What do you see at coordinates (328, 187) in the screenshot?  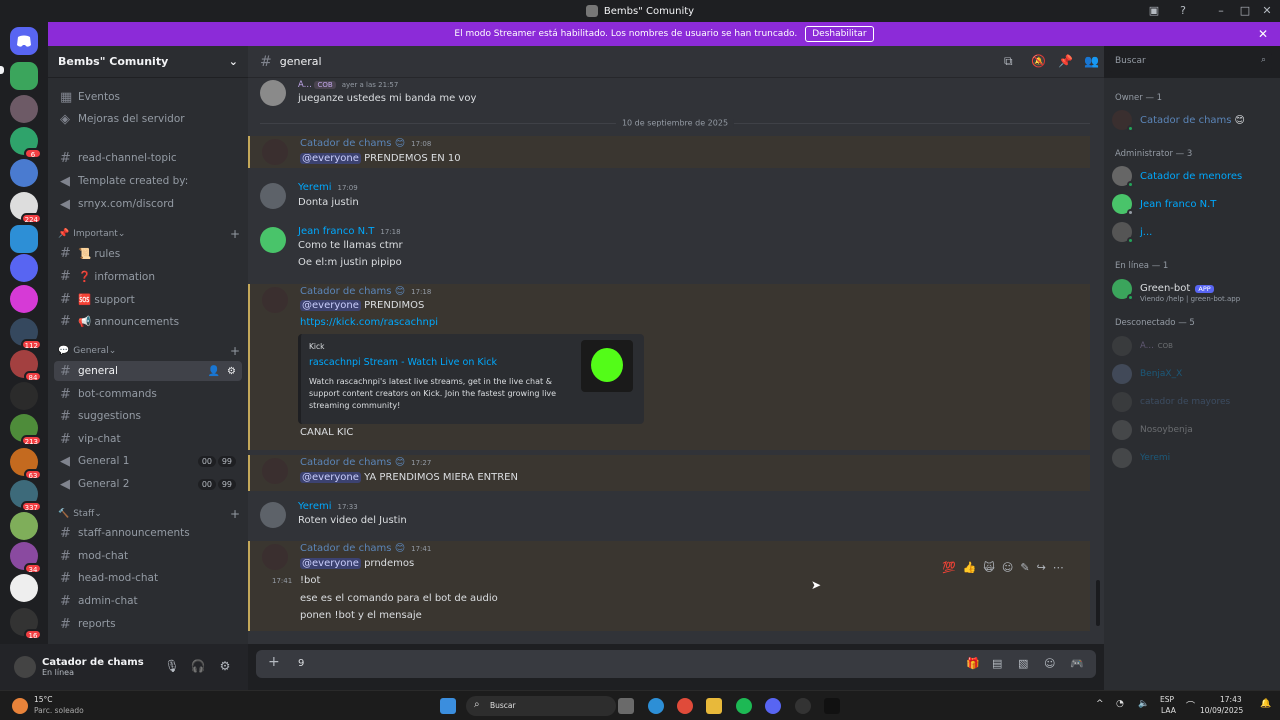 I see `message-author: Yeremi 17:09` at bounding box center [328, 187].